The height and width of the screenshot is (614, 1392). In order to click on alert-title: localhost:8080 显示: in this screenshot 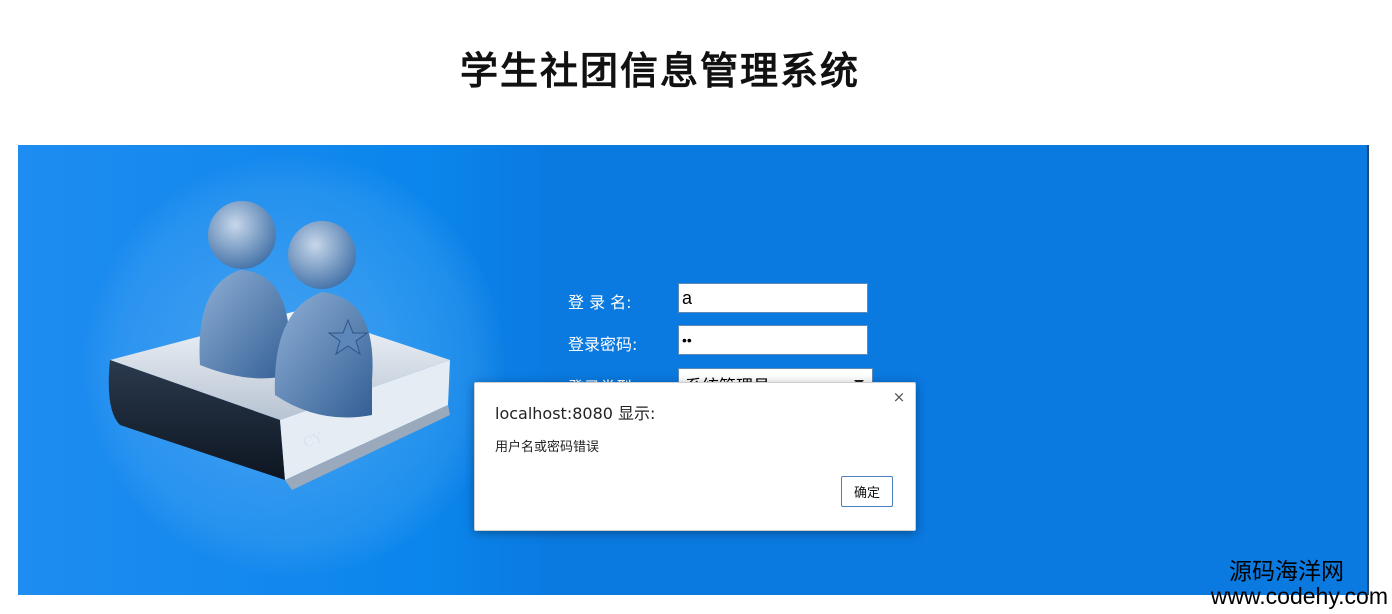, I will do `click(575, 413)`.